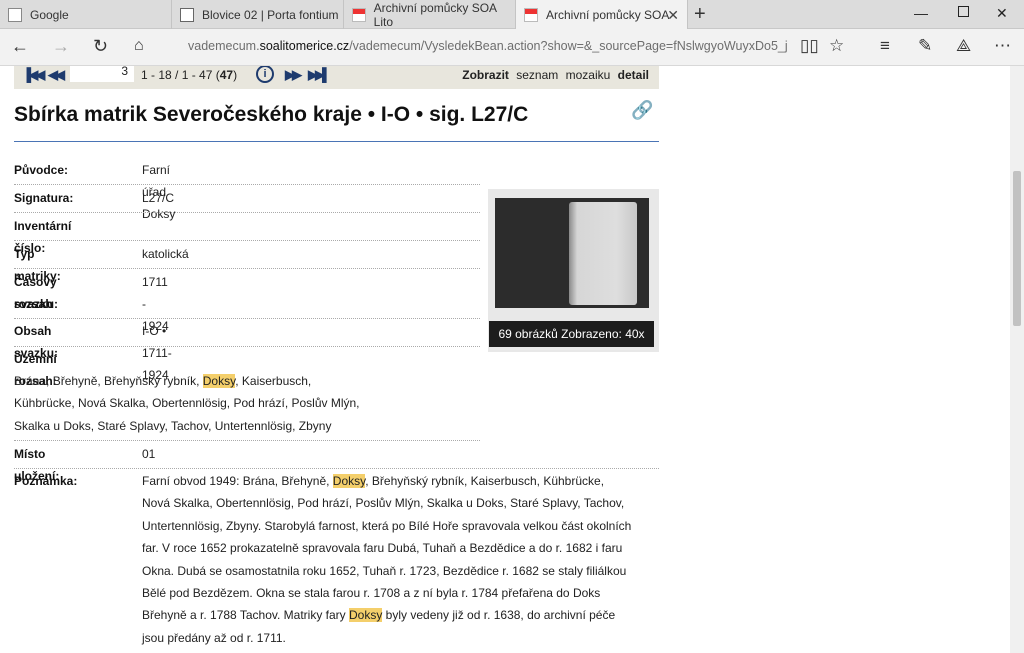 This screenshot has height=653, width=1024. Describe the element at coordinates (293, 75) in the screenshot. I see `next-page-icon: ▶▶` at that location.